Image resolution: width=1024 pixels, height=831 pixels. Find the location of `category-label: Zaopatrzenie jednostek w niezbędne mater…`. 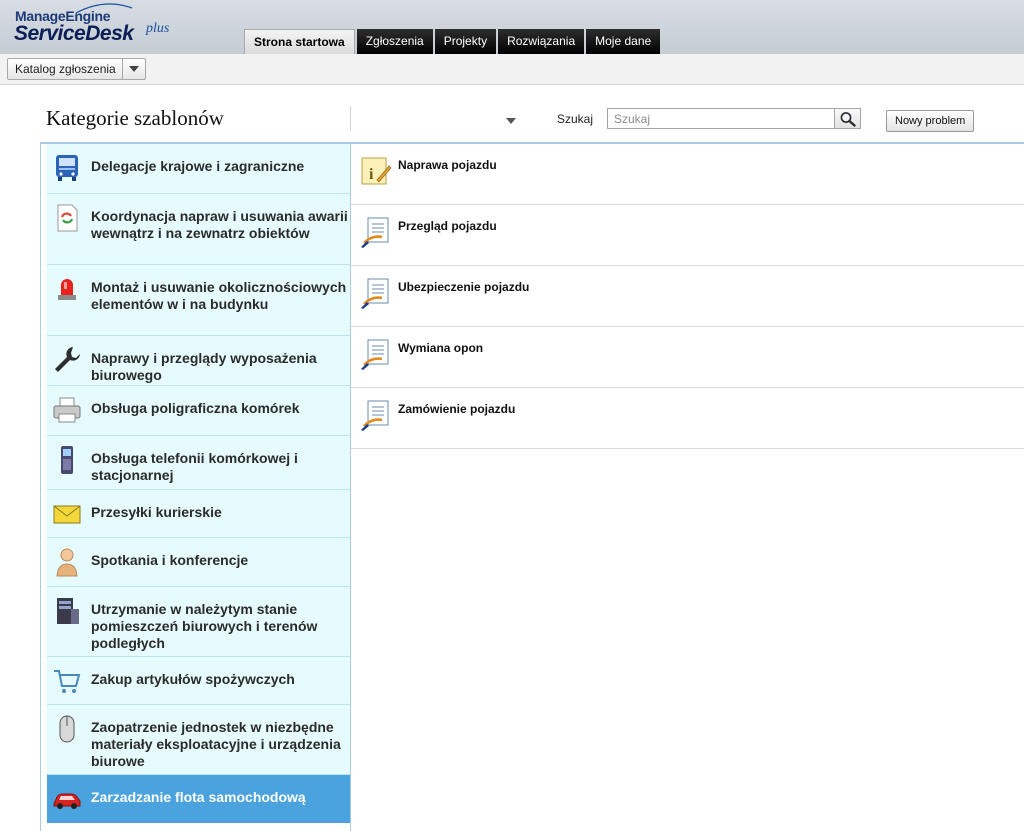

category-label: Zaopatrzenie jednostek w niezbędne mater… is located at coordinates (216, 744).